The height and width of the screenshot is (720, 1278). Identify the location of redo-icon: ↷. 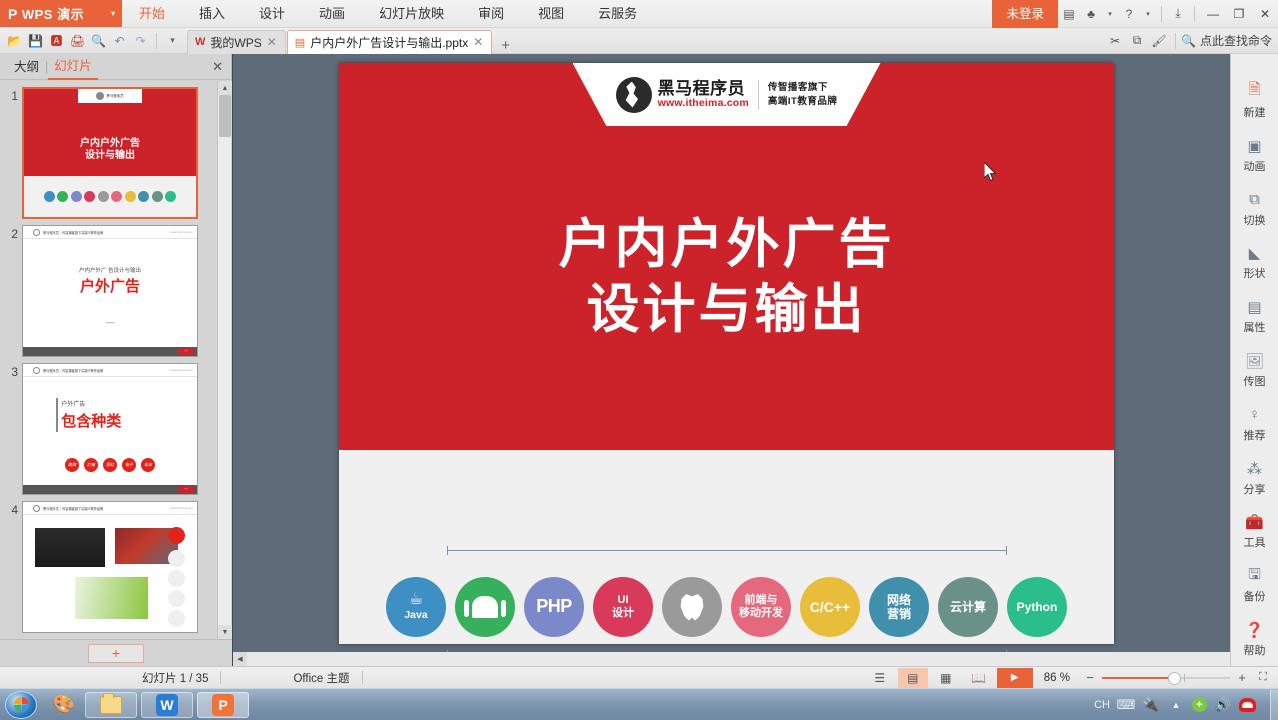
(140, 41).